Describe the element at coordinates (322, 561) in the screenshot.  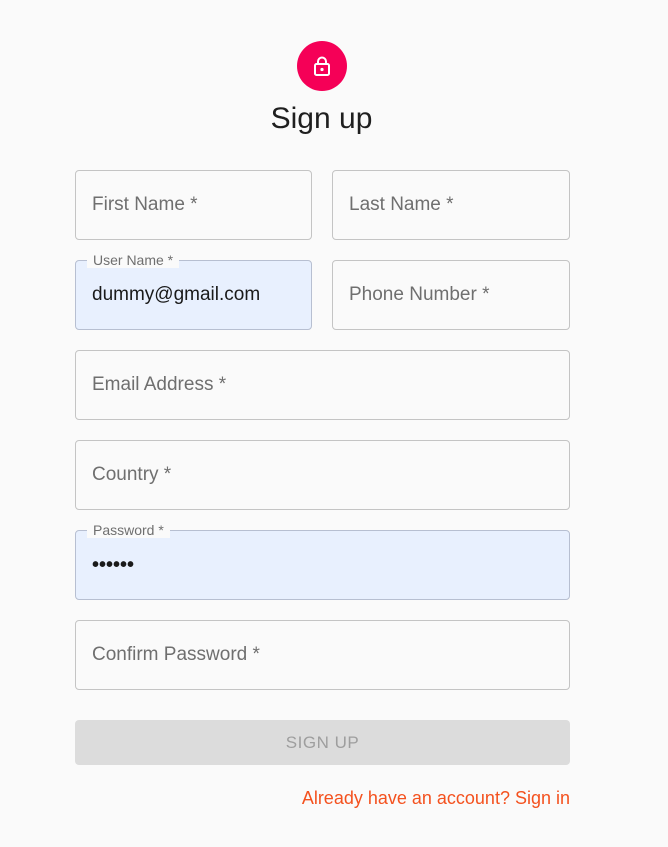
I see `password-field: Password * ••••••` at that location.